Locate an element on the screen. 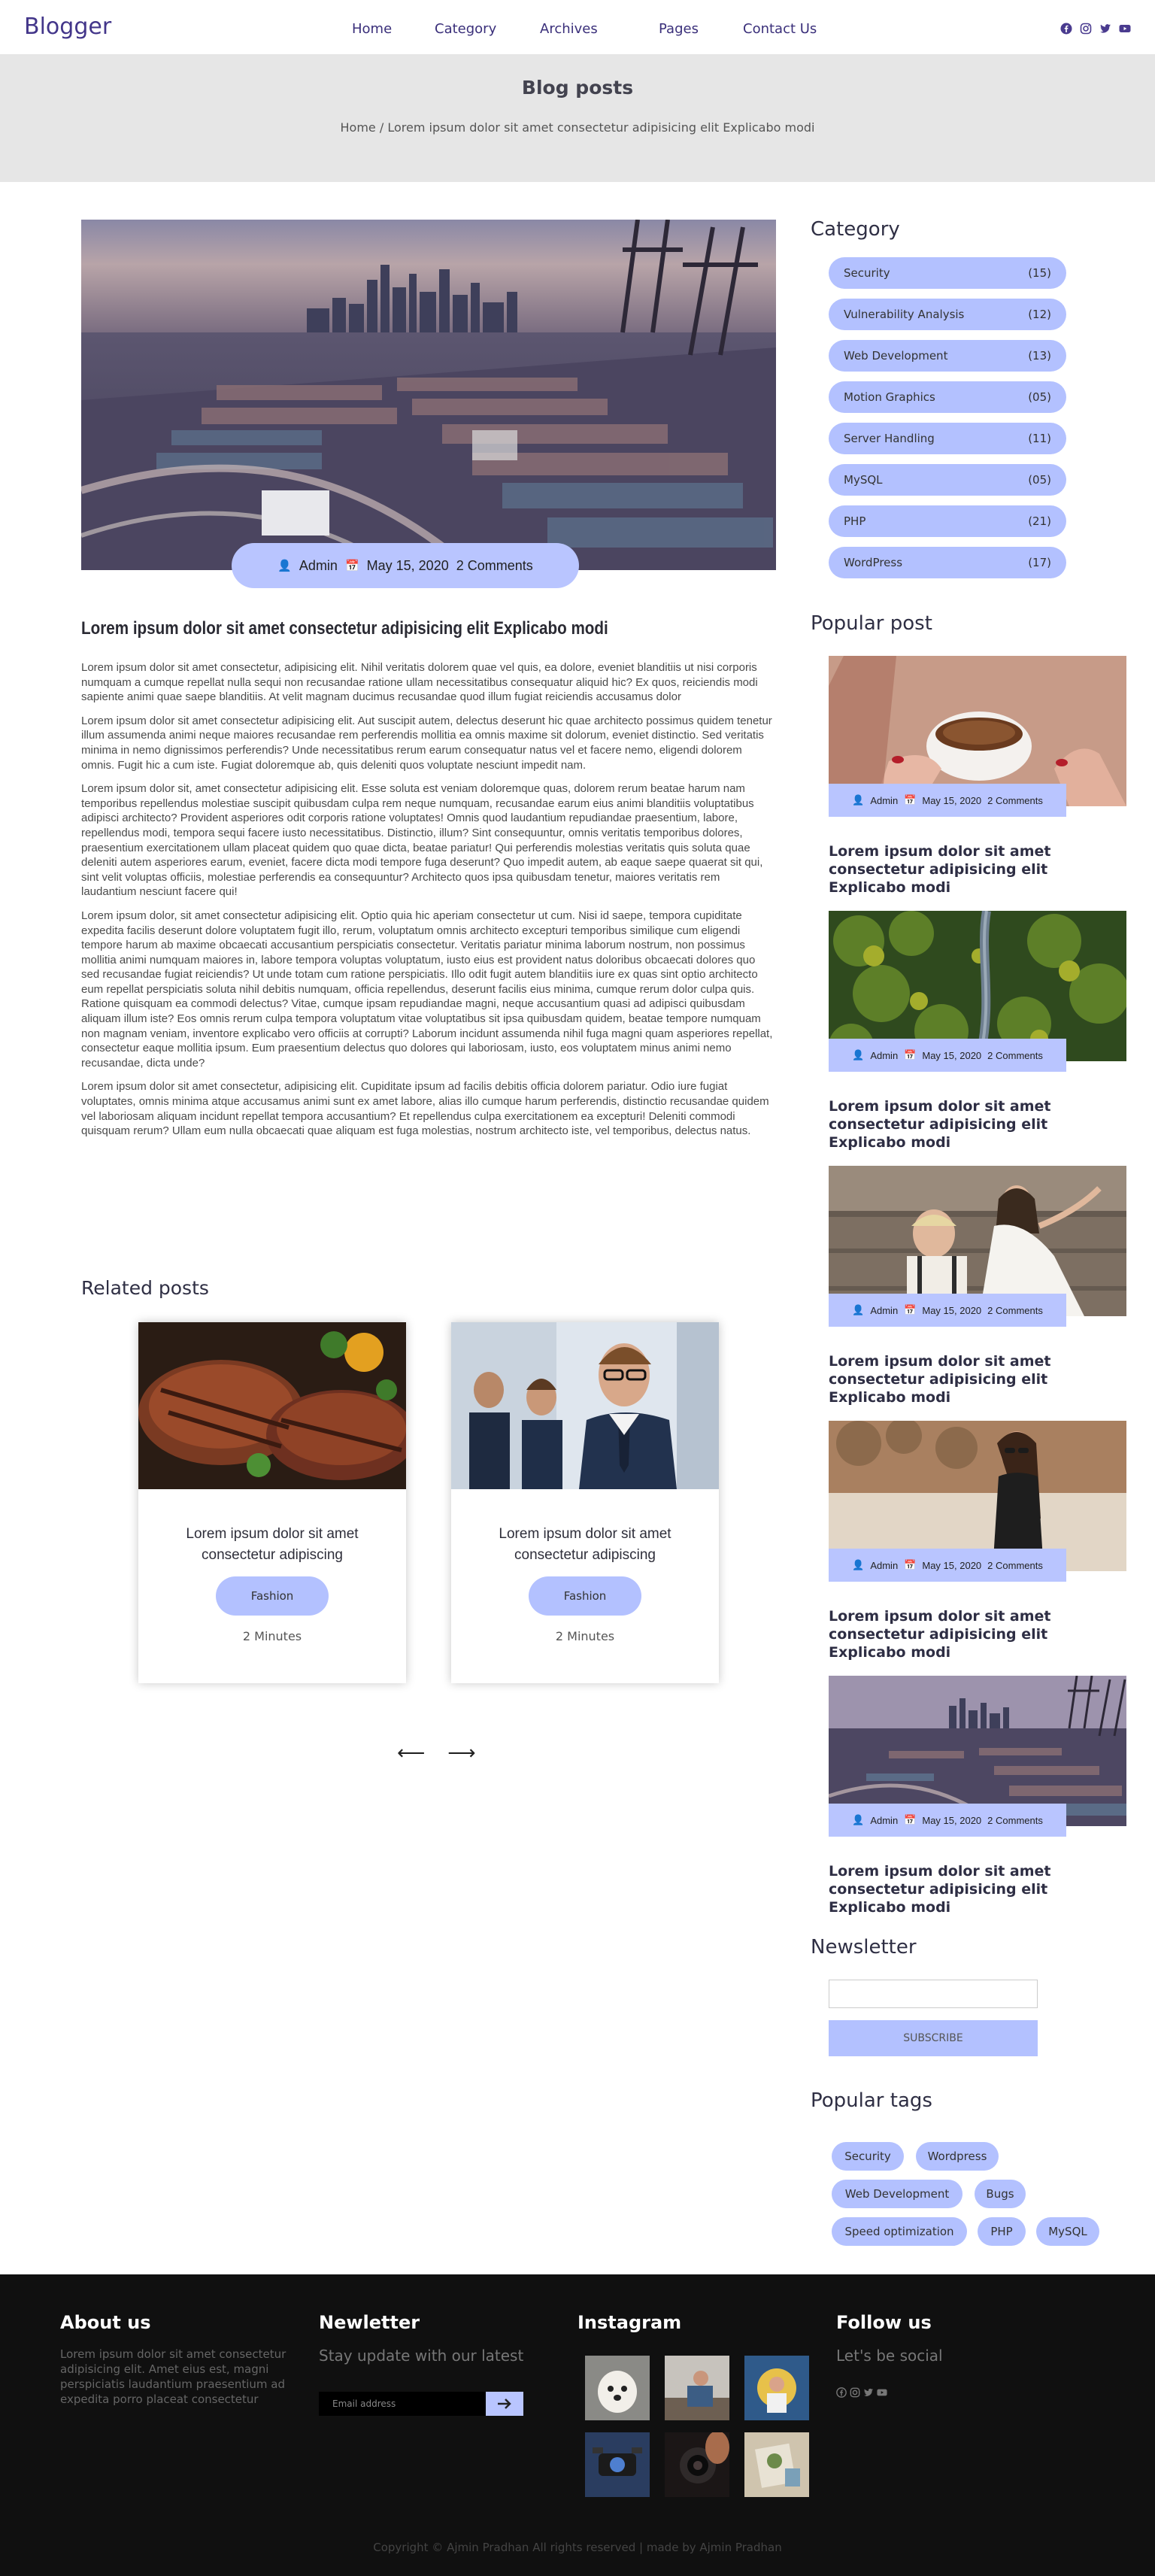 This screenshot has width=1155, height=2576. related-post-image is located at coordinates (272, 1405).